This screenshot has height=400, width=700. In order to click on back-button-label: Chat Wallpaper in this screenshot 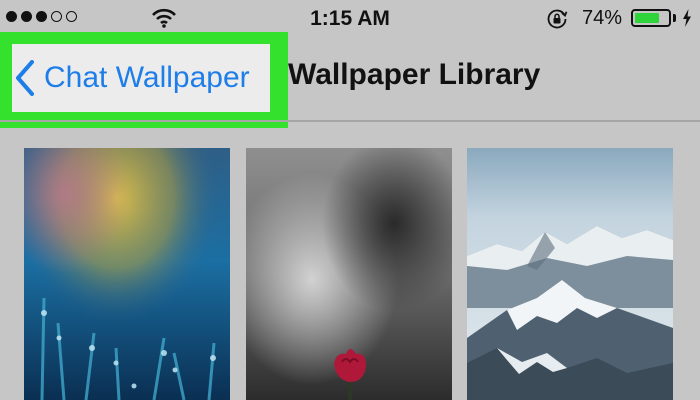, I will do `click(147, 77)`.